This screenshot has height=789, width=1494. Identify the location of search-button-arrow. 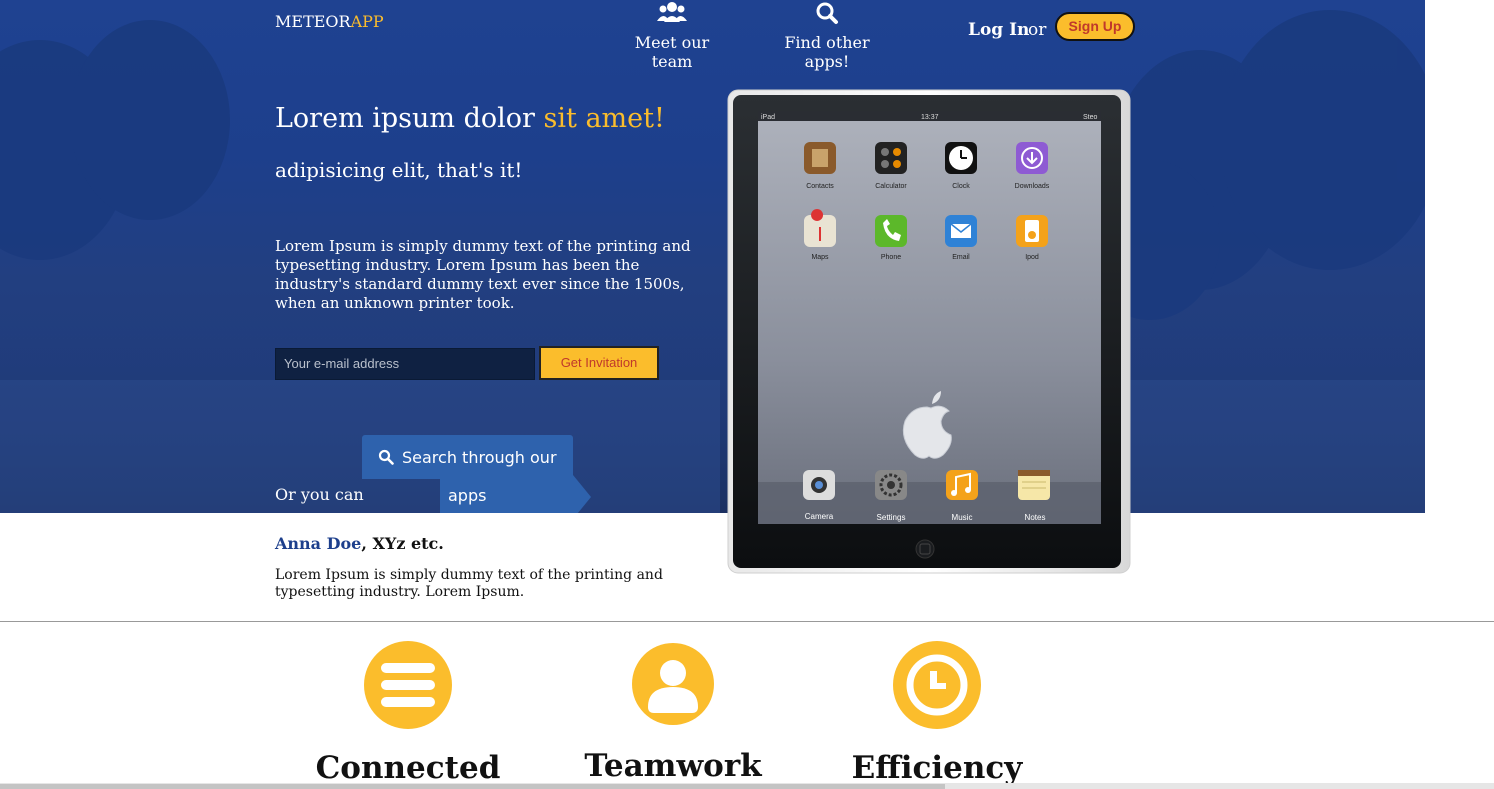
(582, 494).